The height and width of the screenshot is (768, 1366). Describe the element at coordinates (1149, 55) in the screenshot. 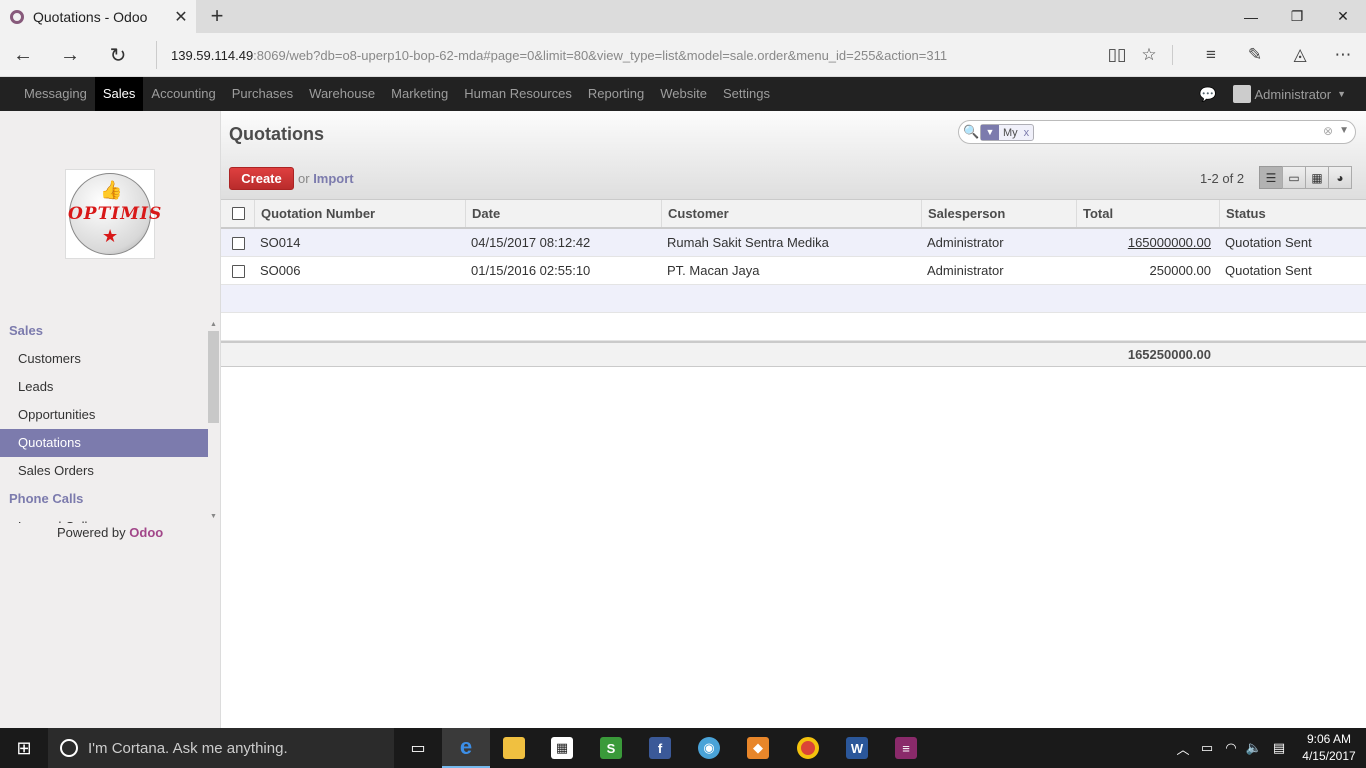

I see `favorite-star-icon: ☆` at that location.